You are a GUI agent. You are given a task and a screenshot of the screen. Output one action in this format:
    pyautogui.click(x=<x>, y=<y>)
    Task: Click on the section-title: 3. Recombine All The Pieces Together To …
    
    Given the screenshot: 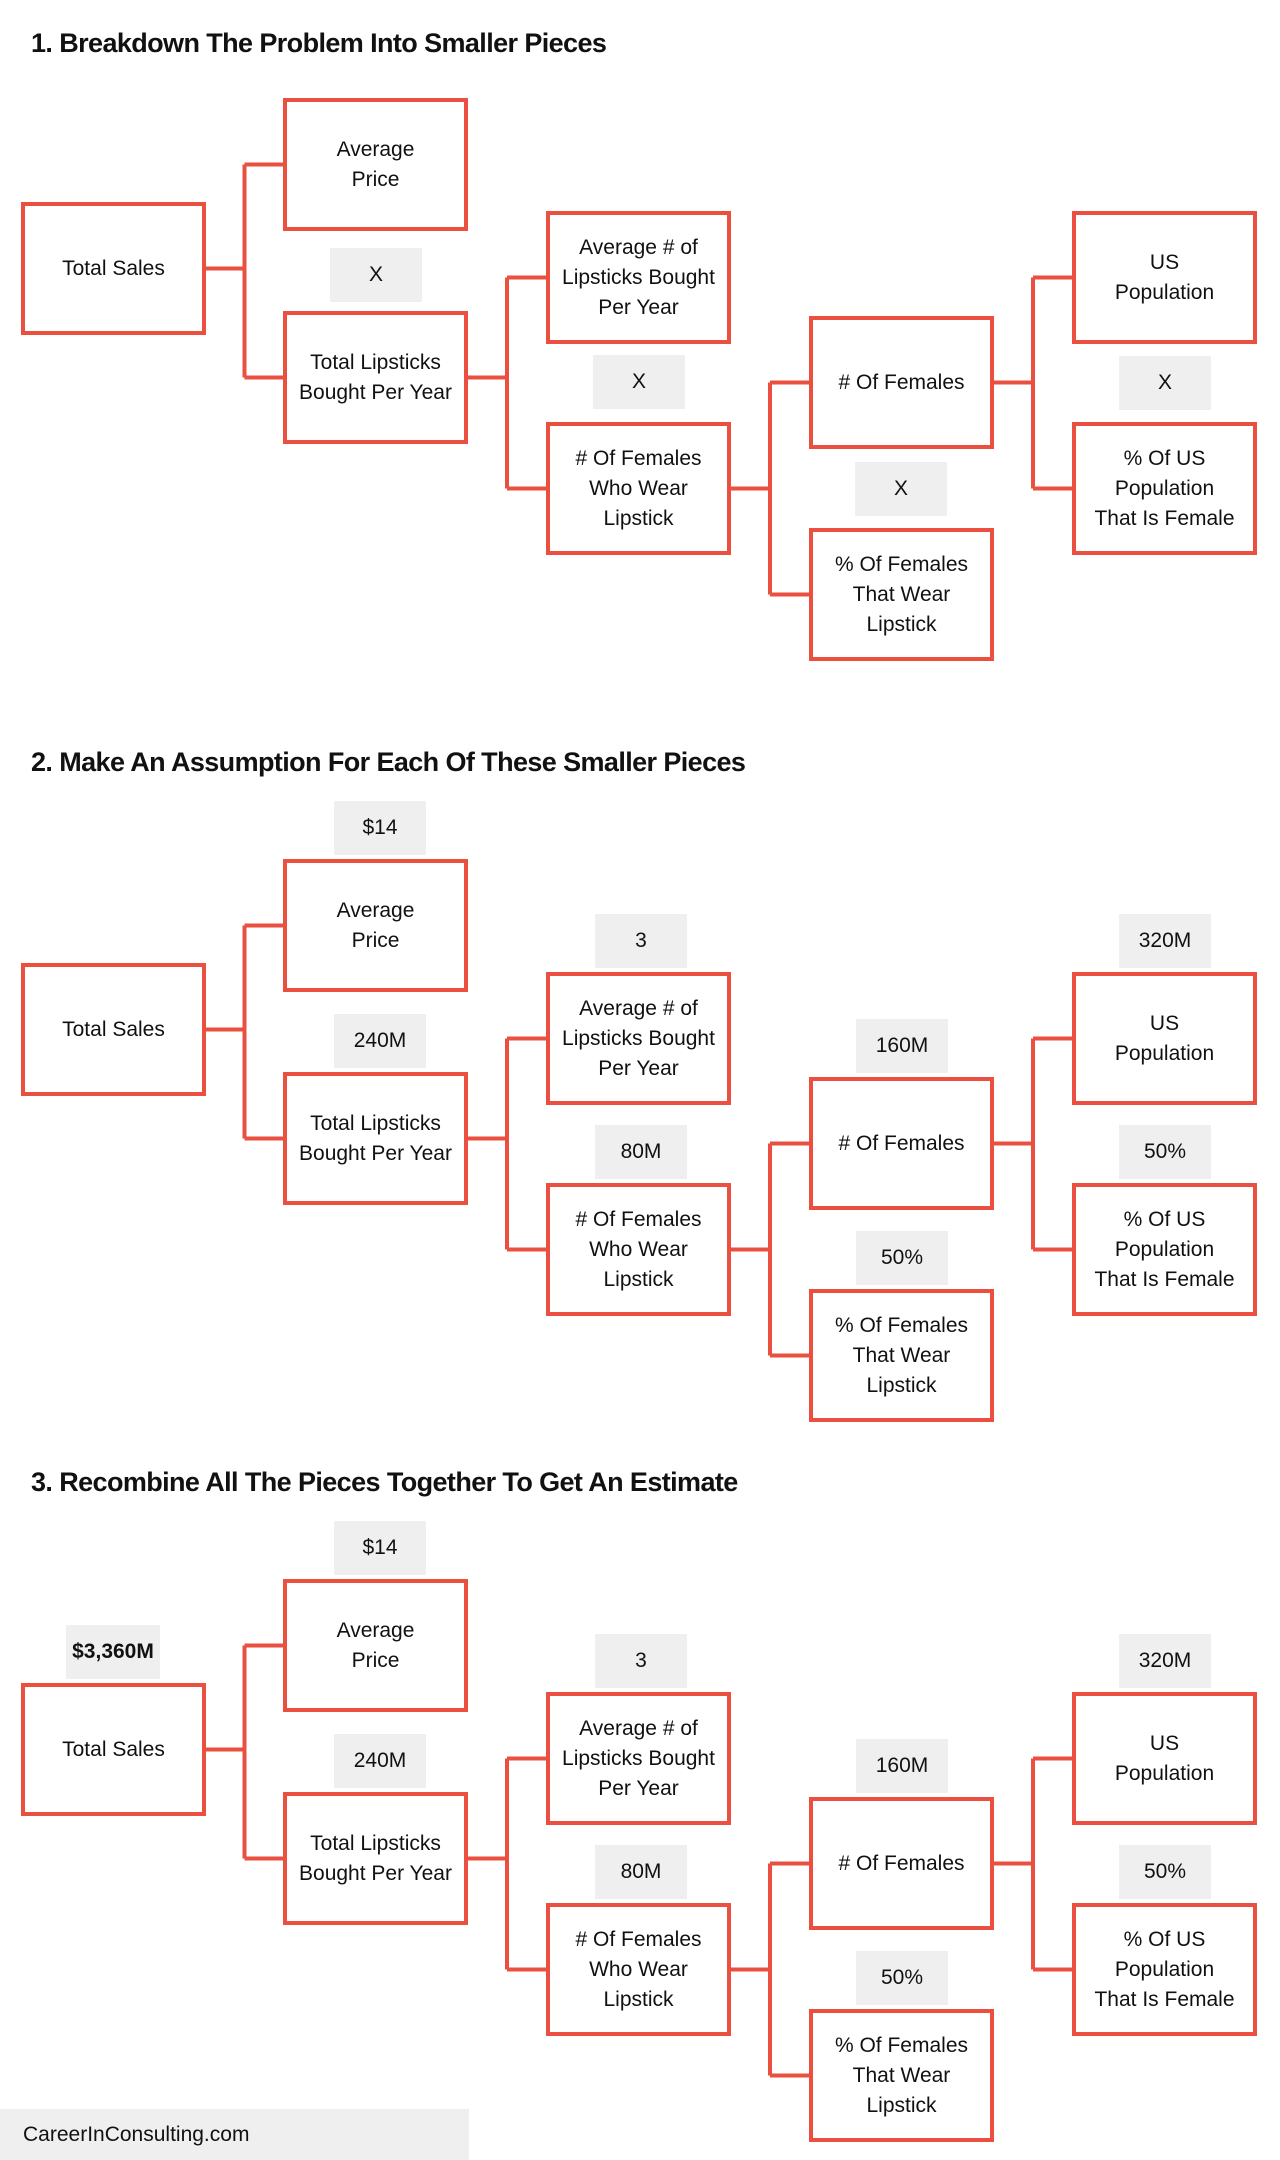 What is the action you would take?
    pyautogui.click(x=384, y=1482)
    